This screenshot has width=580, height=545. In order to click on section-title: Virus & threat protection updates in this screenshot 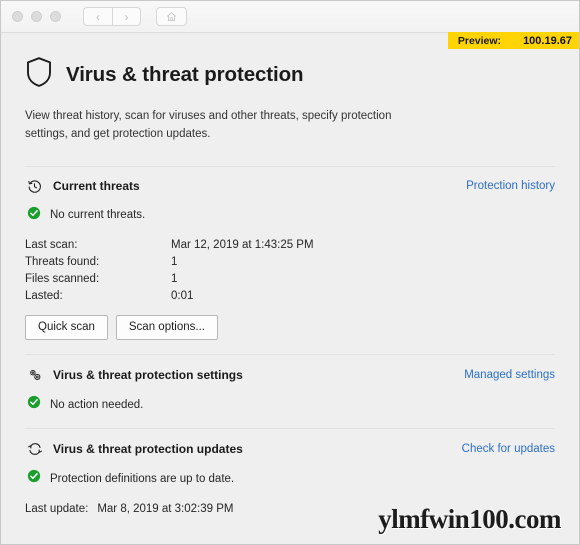, I will do `click(148, 449)`.